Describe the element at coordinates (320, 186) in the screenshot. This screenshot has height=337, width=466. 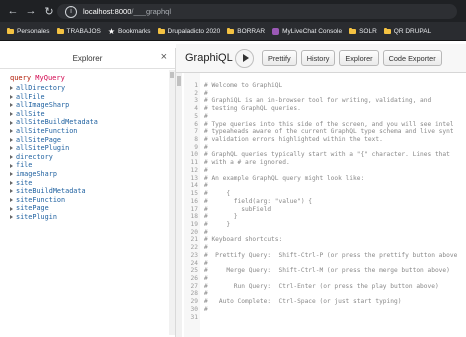
I see `editor-line: 14 #` at that location.